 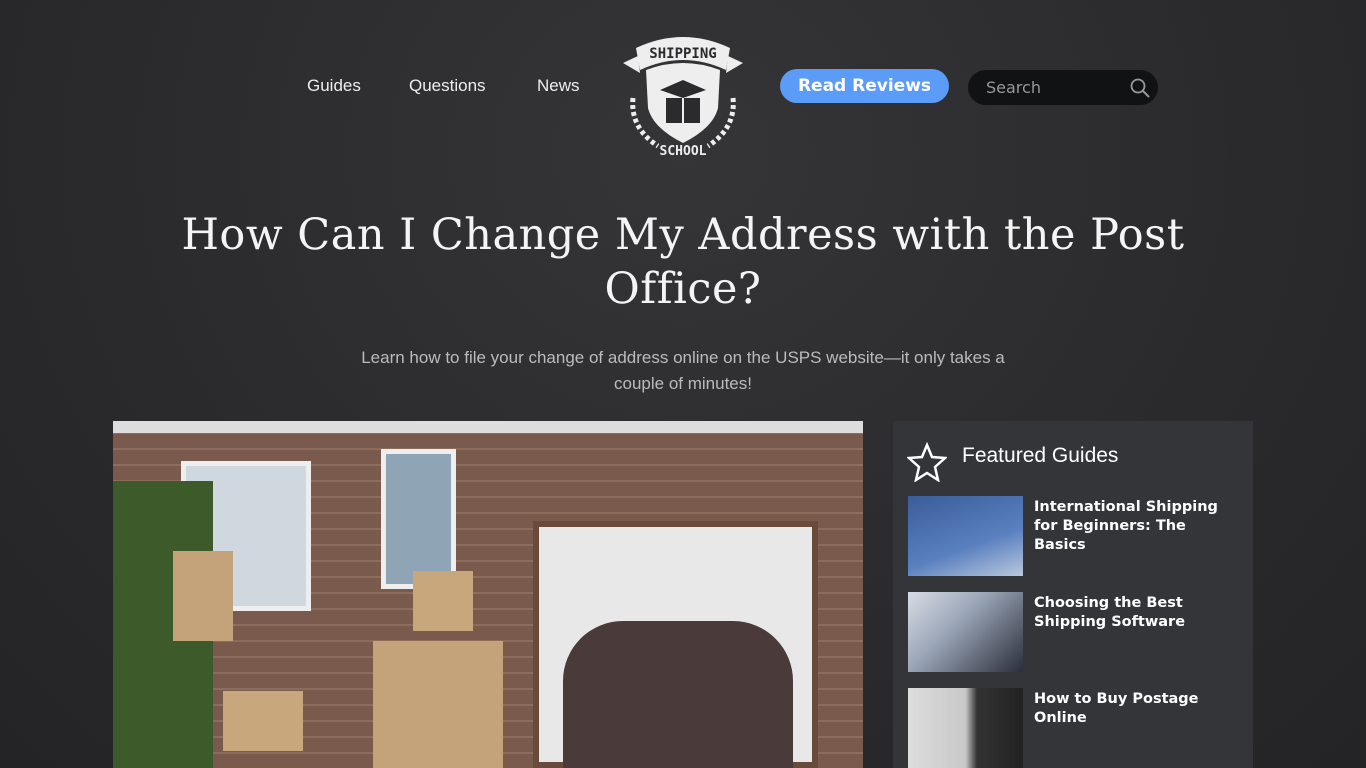 I want to click on star-icon, so click(x=927, y=462).